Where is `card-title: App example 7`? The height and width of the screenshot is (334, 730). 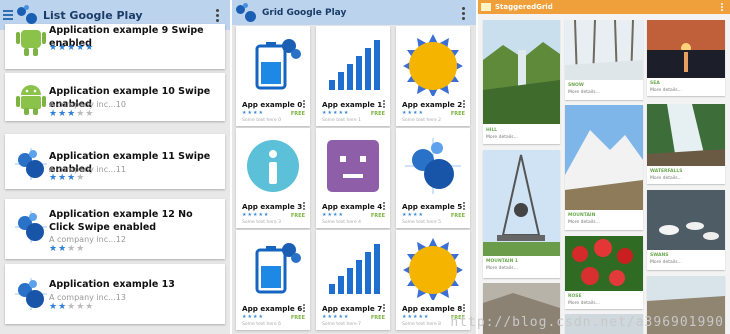
card-title: App example 7 is located at coordinates (352, 308).